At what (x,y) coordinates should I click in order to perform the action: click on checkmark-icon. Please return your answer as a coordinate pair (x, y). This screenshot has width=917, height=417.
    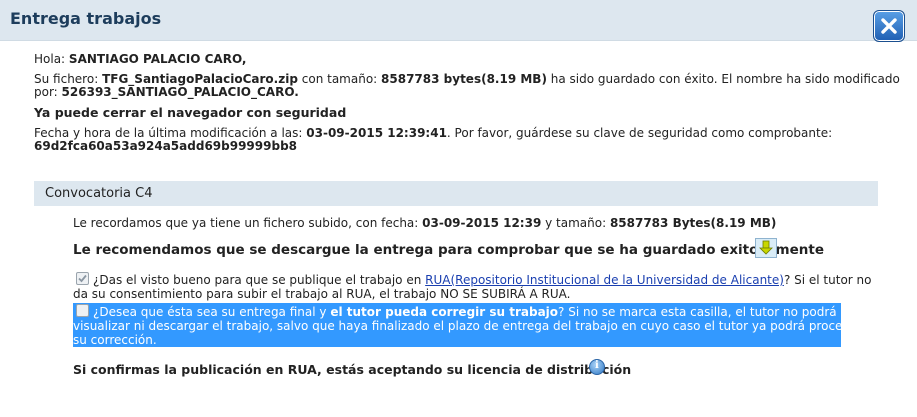
    Looking at the image, I should click on (82, 278).